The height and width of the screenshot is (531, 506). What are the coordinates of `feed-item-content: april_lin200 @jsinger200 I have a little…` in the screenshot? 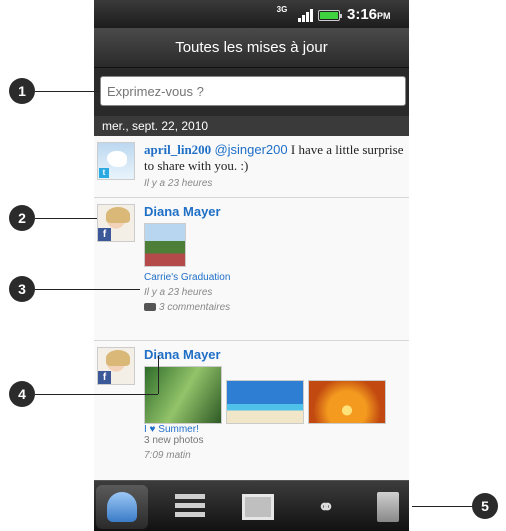 It's located at (274, 165).